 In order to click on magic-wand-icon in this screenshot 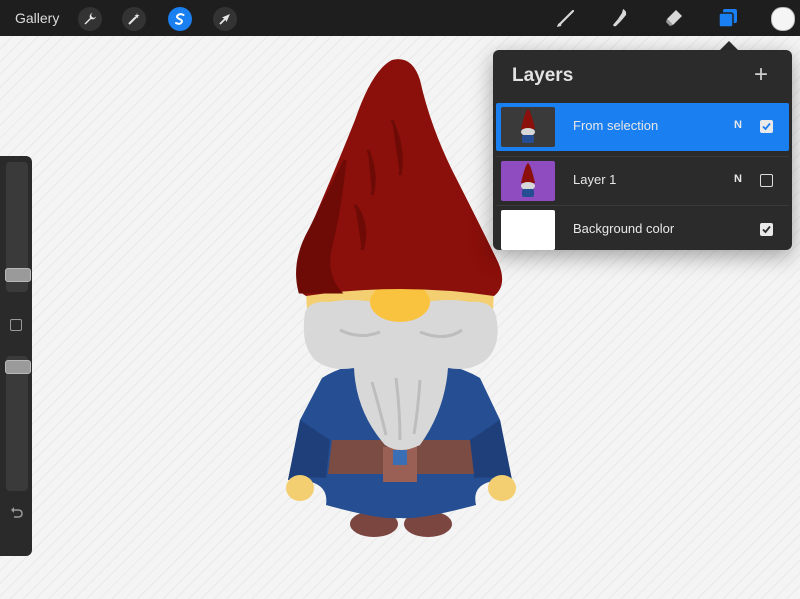, I will do `click(134, 19)`.